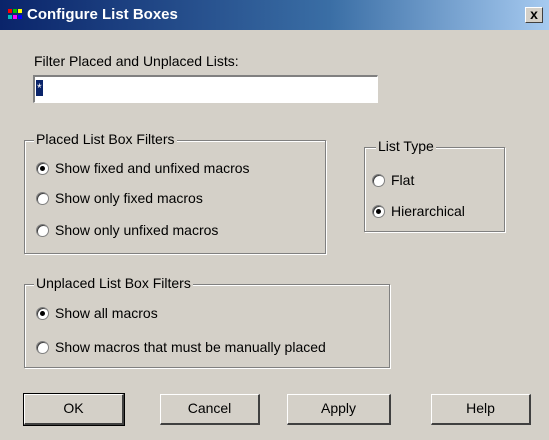  I want to click on apply-button: Apply, so click(339, 409).